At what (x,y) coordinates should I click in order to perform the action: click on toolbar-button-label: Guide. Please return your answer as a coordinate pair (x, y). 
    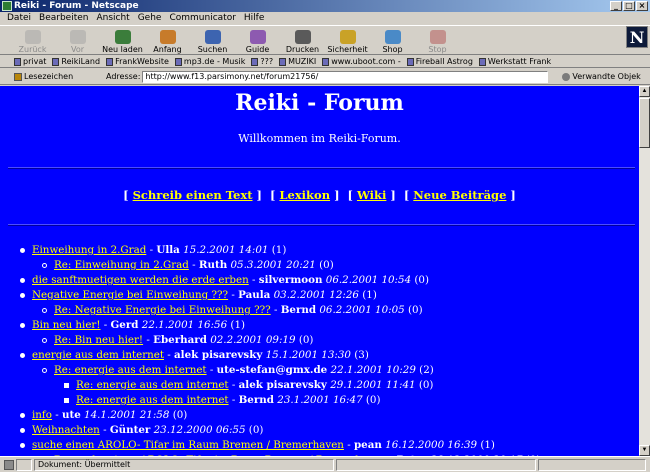
    Looking at the image, I should click on (257, 49).